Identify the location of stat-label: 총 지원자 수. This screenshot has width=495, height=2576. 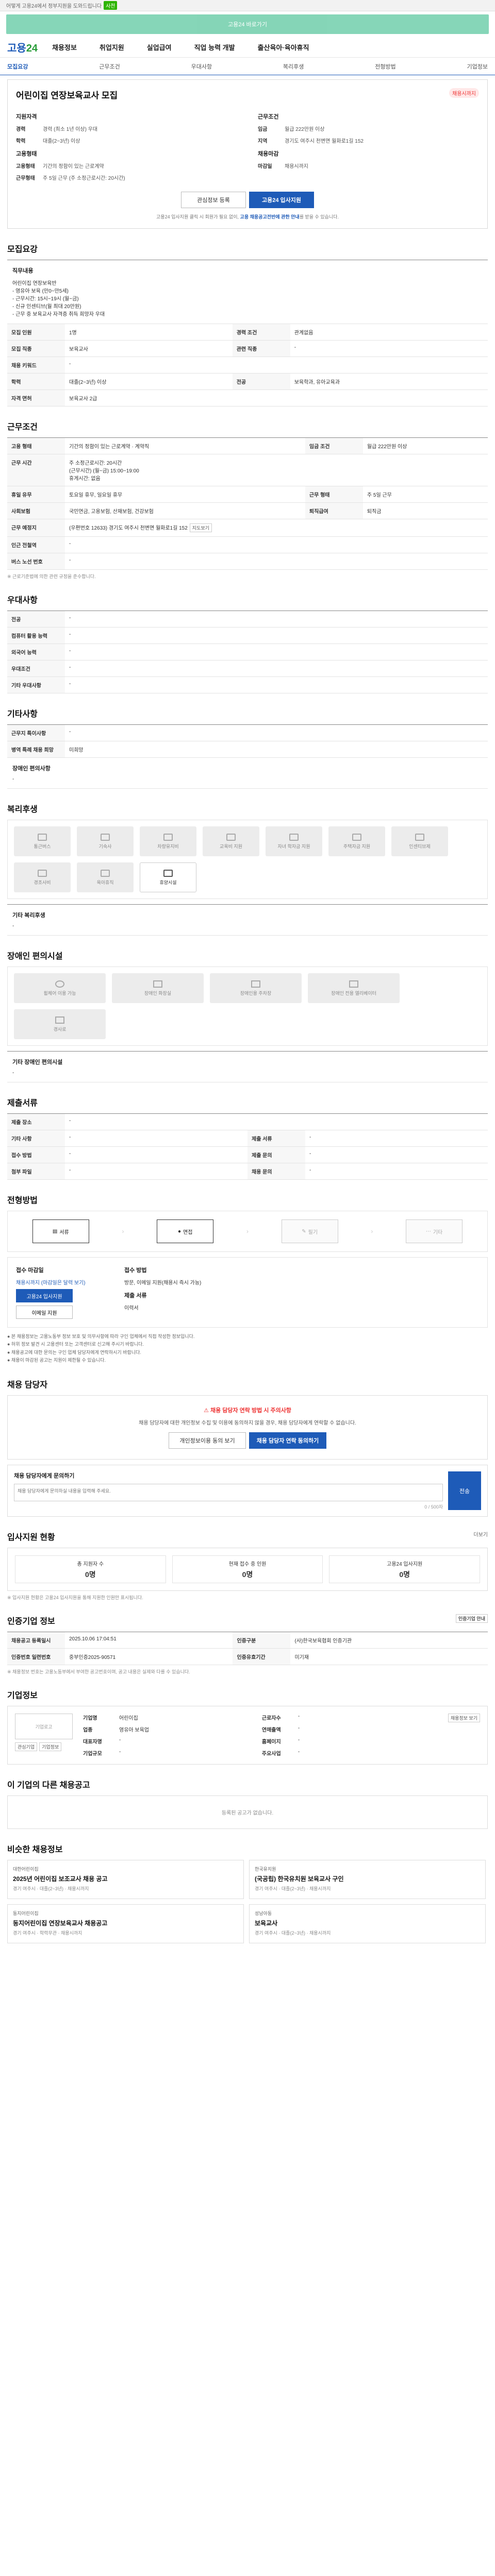
(91, 1564).